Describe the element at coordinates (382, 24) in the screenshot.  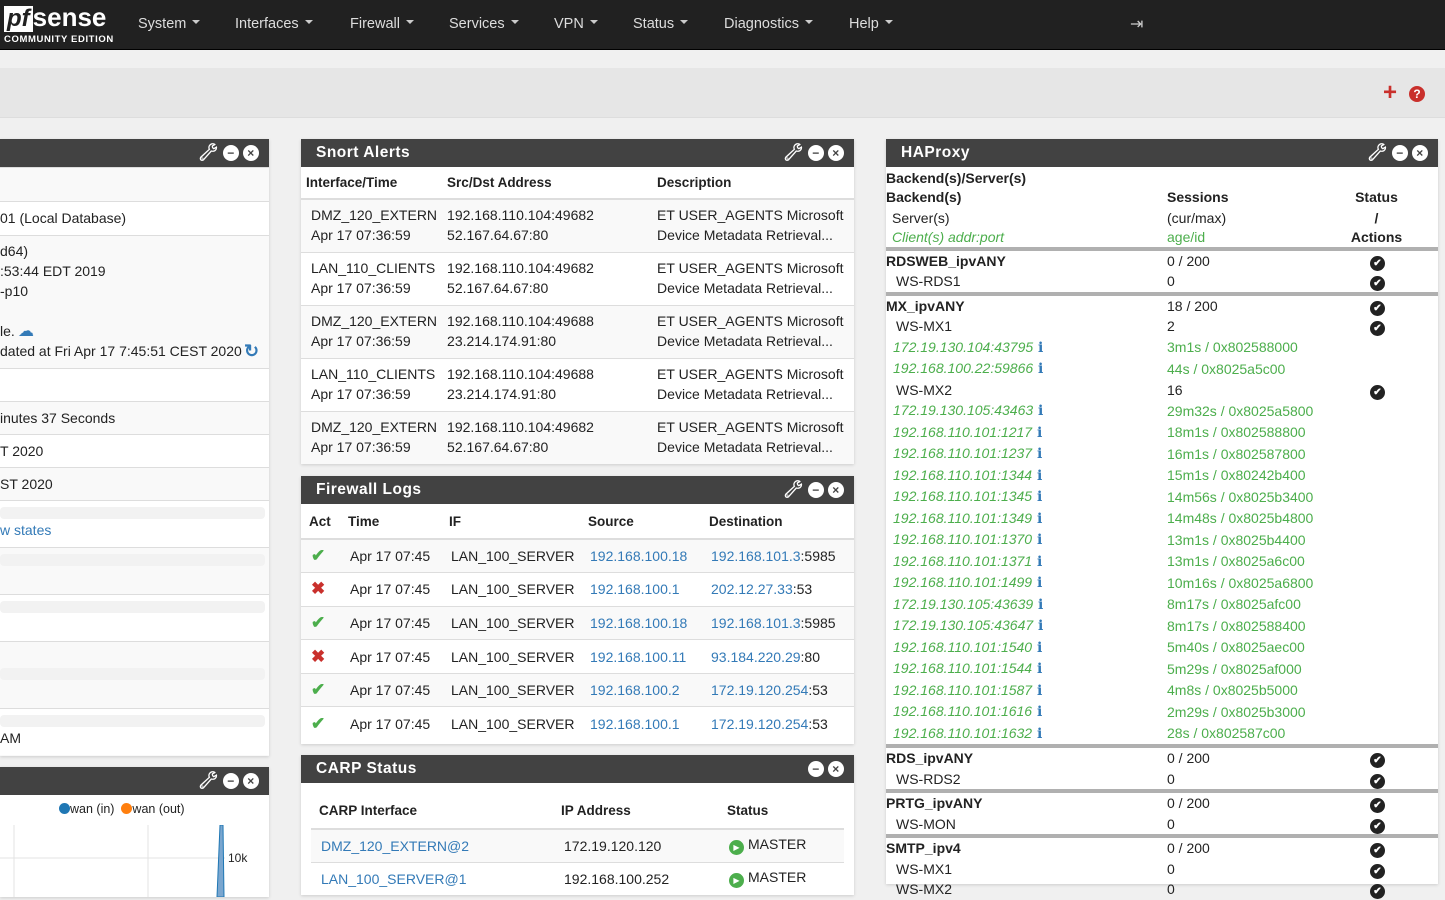
I see `menu-firewall: Firewall` at that location.